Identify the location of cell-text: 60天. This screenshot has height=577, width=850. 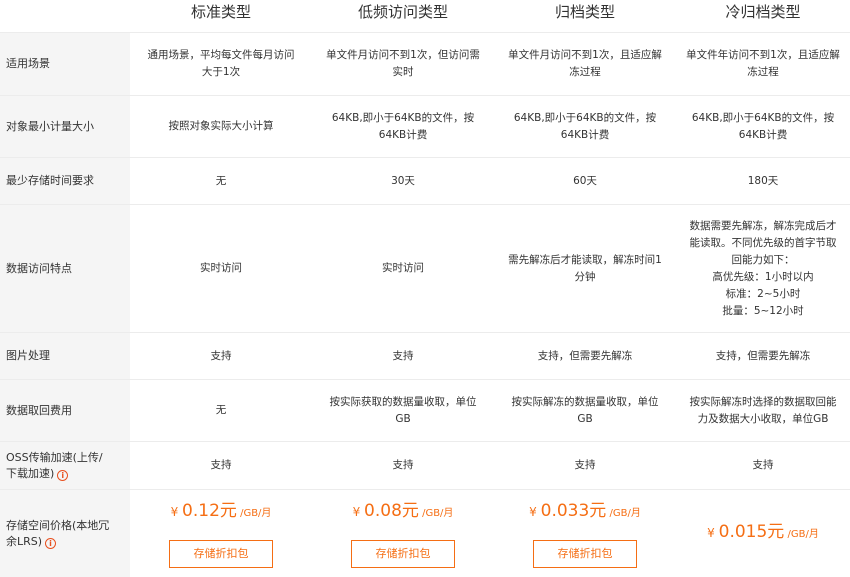
(585, 180).